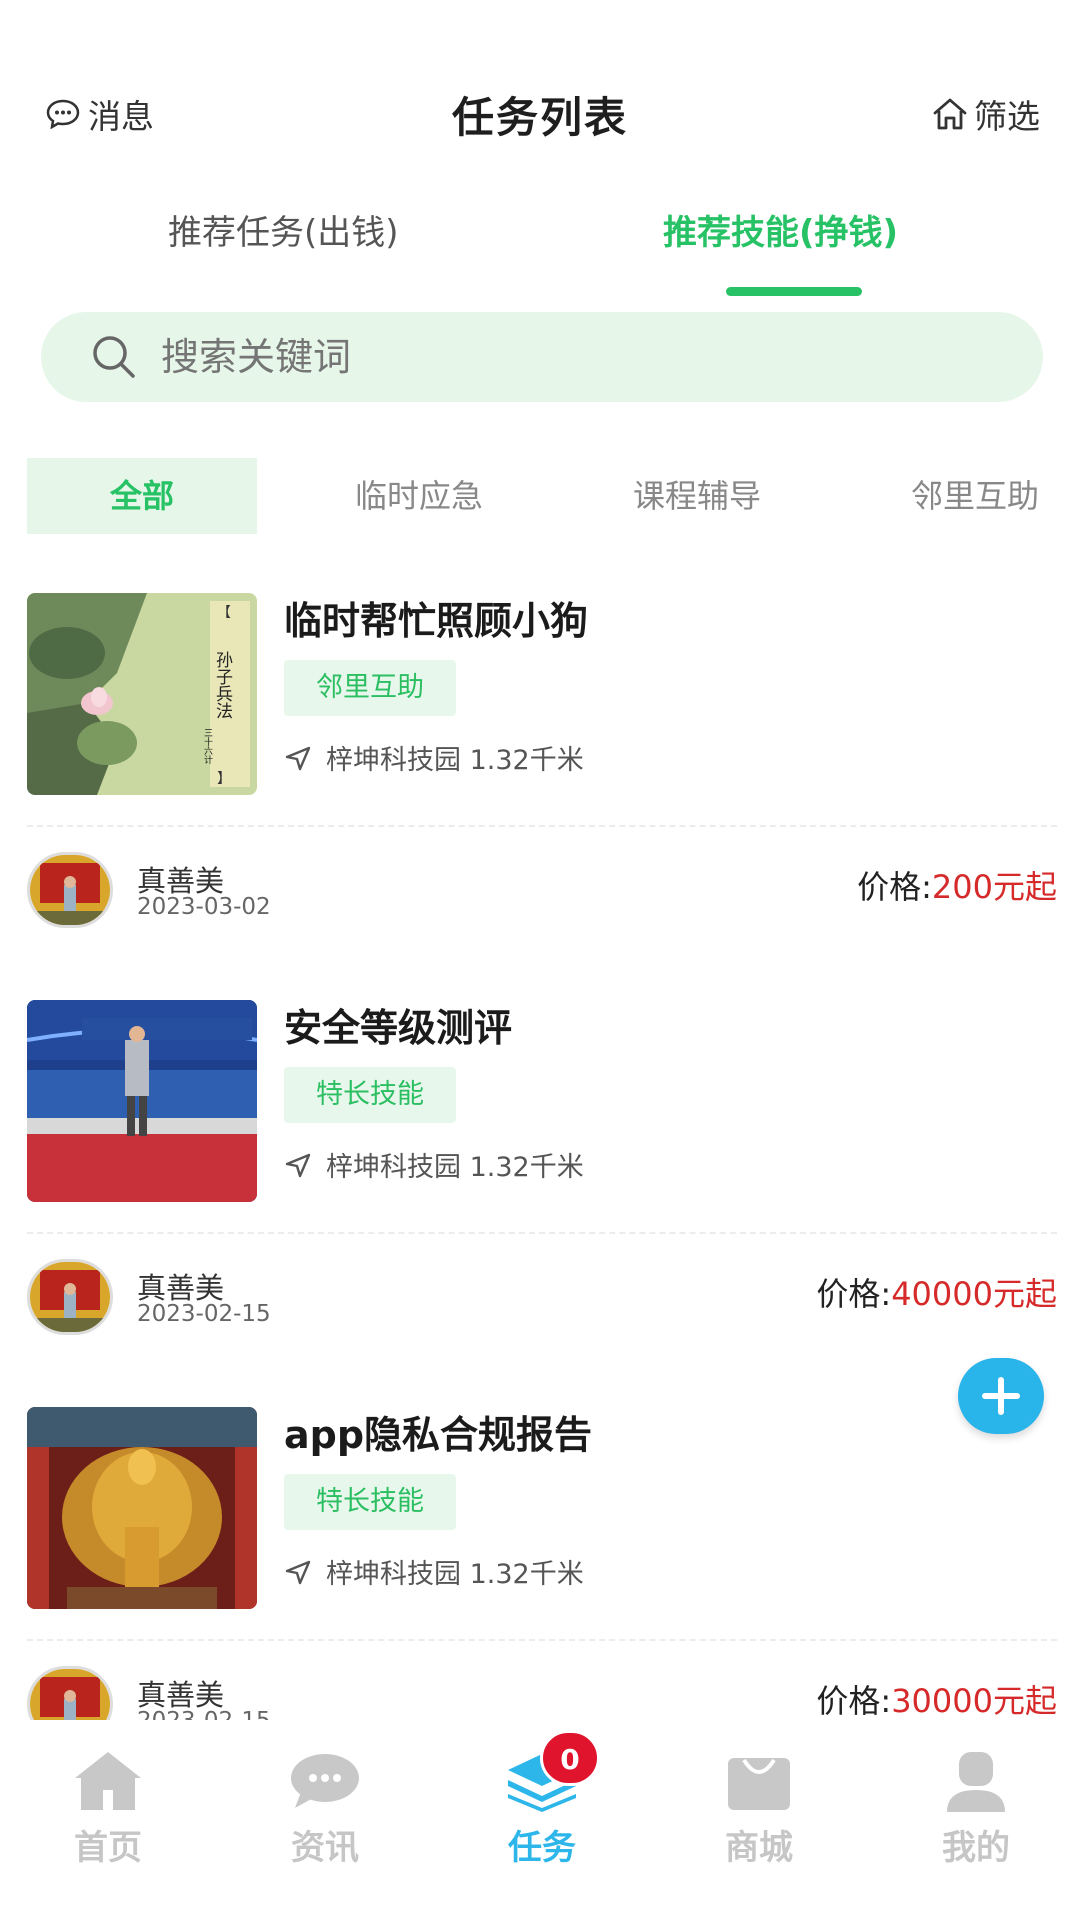 The image size is (1080, 1920). I want to click on chat-bubble-icon, so click(325, 1781).